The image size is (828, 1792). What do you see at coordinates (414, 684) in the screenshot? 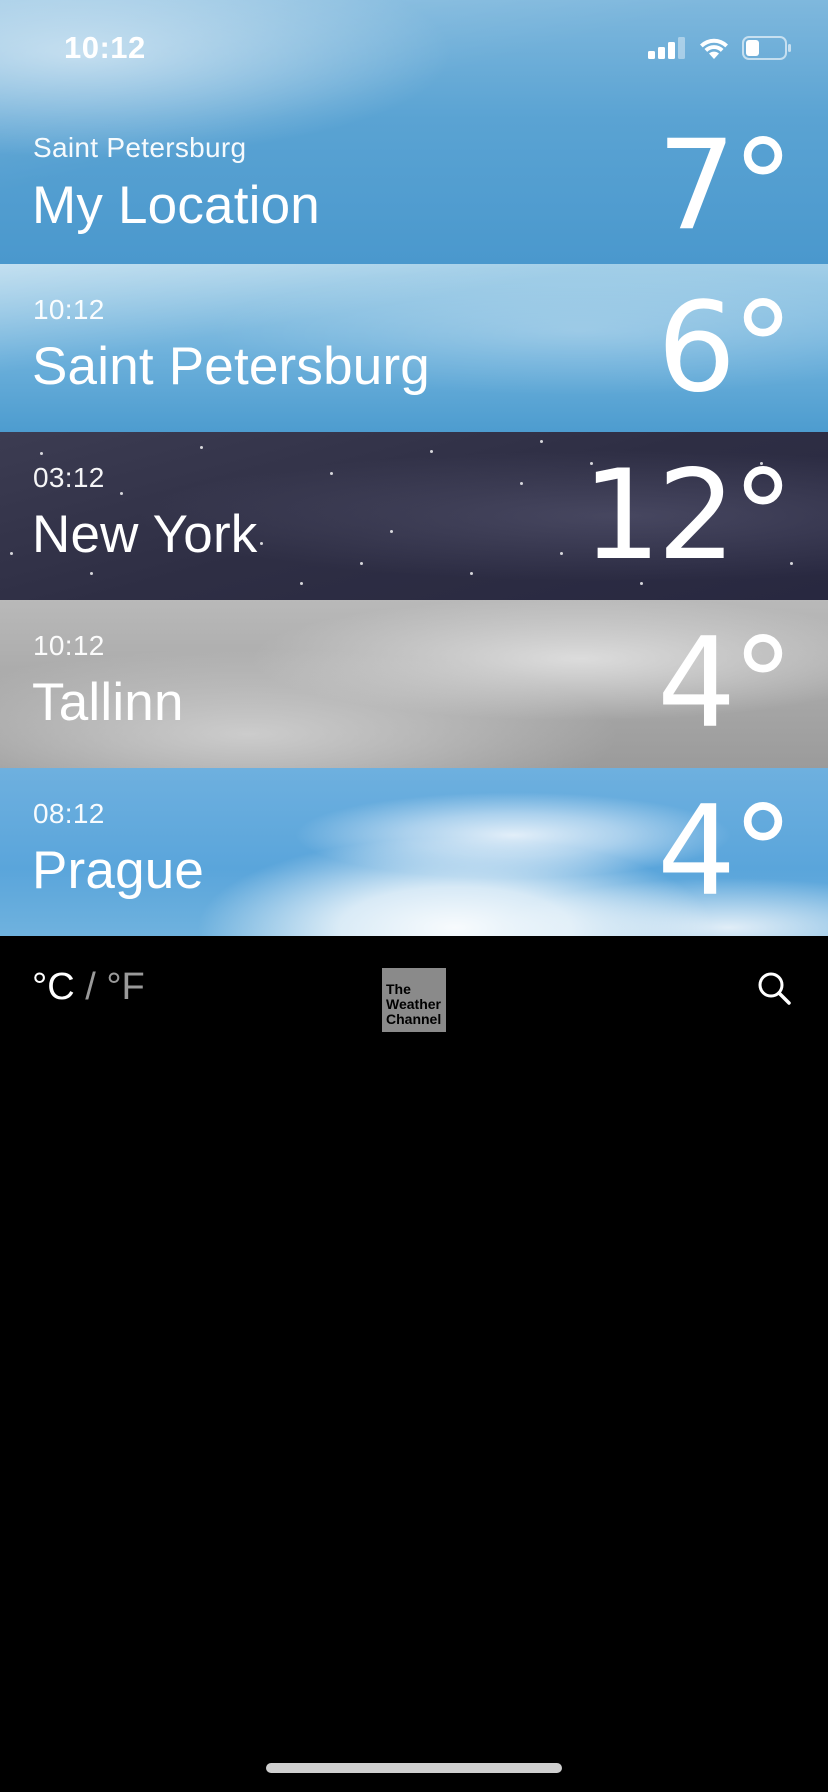
I see `city-row-tallinn: 10:12 Tallinn 4°` at bounding box center [414, 684].